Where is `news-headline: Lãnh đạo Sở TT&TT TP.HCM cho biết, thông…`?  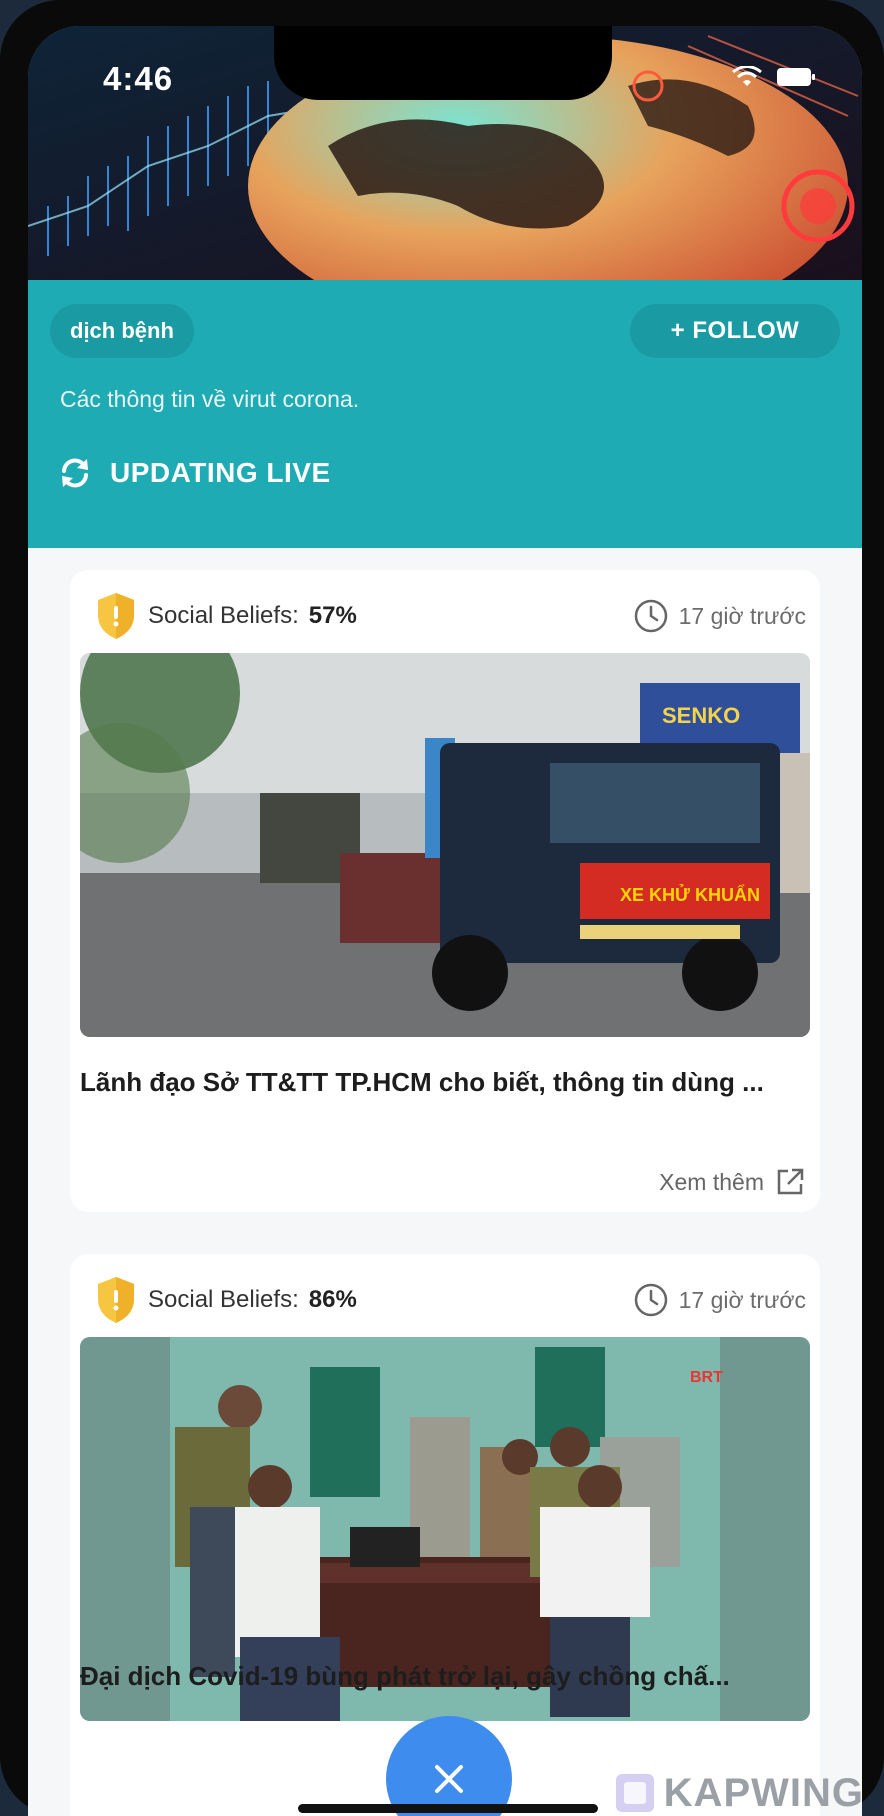 news-headline: Lãnh đạo Sở TT&TT TP.HCM cho biết, thông… is located at coordinates (440, 1082).